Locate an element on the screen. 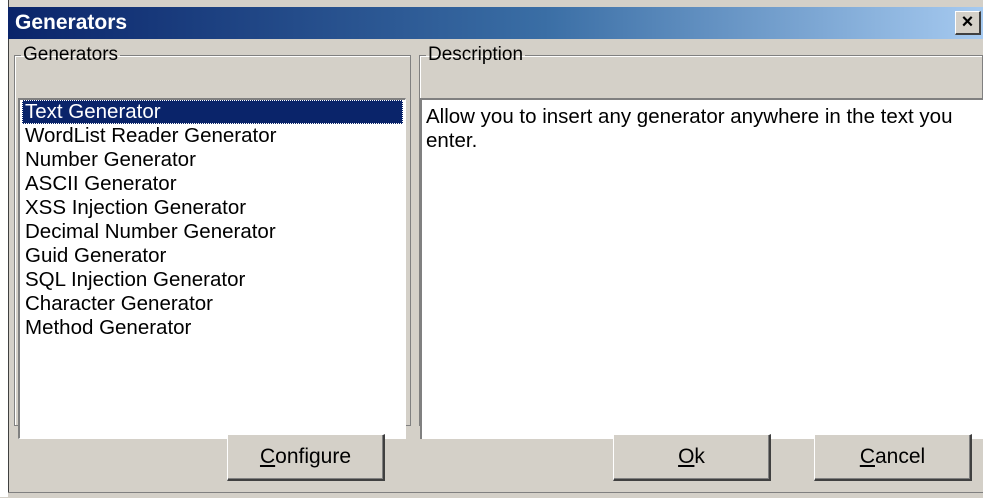 Image resolution: width=983 pixels, height=498 pixels. cancel-mnemonic: C is located at coordinates (867, 456).